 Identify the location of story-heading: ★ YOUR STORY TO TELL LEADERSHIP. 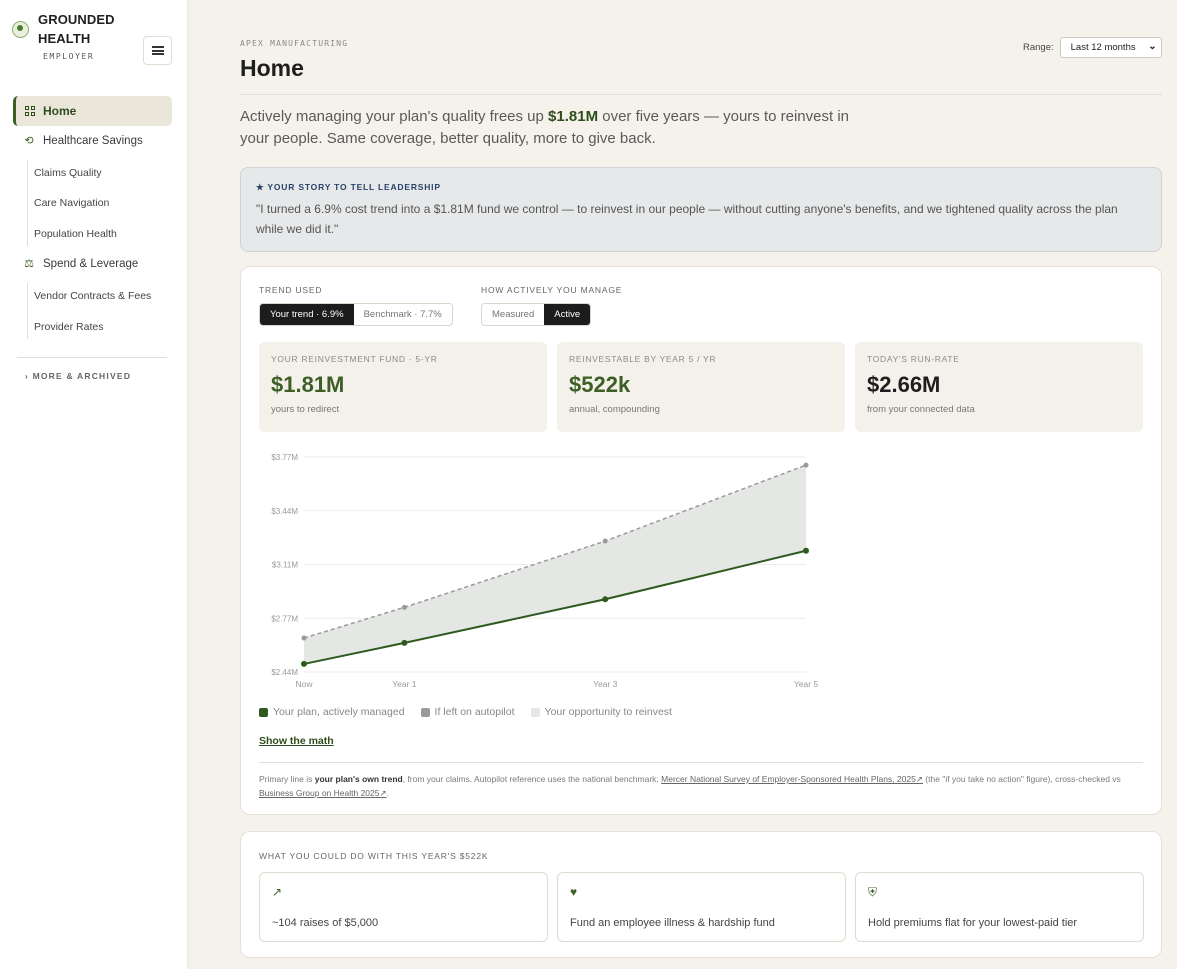
(348, 187).